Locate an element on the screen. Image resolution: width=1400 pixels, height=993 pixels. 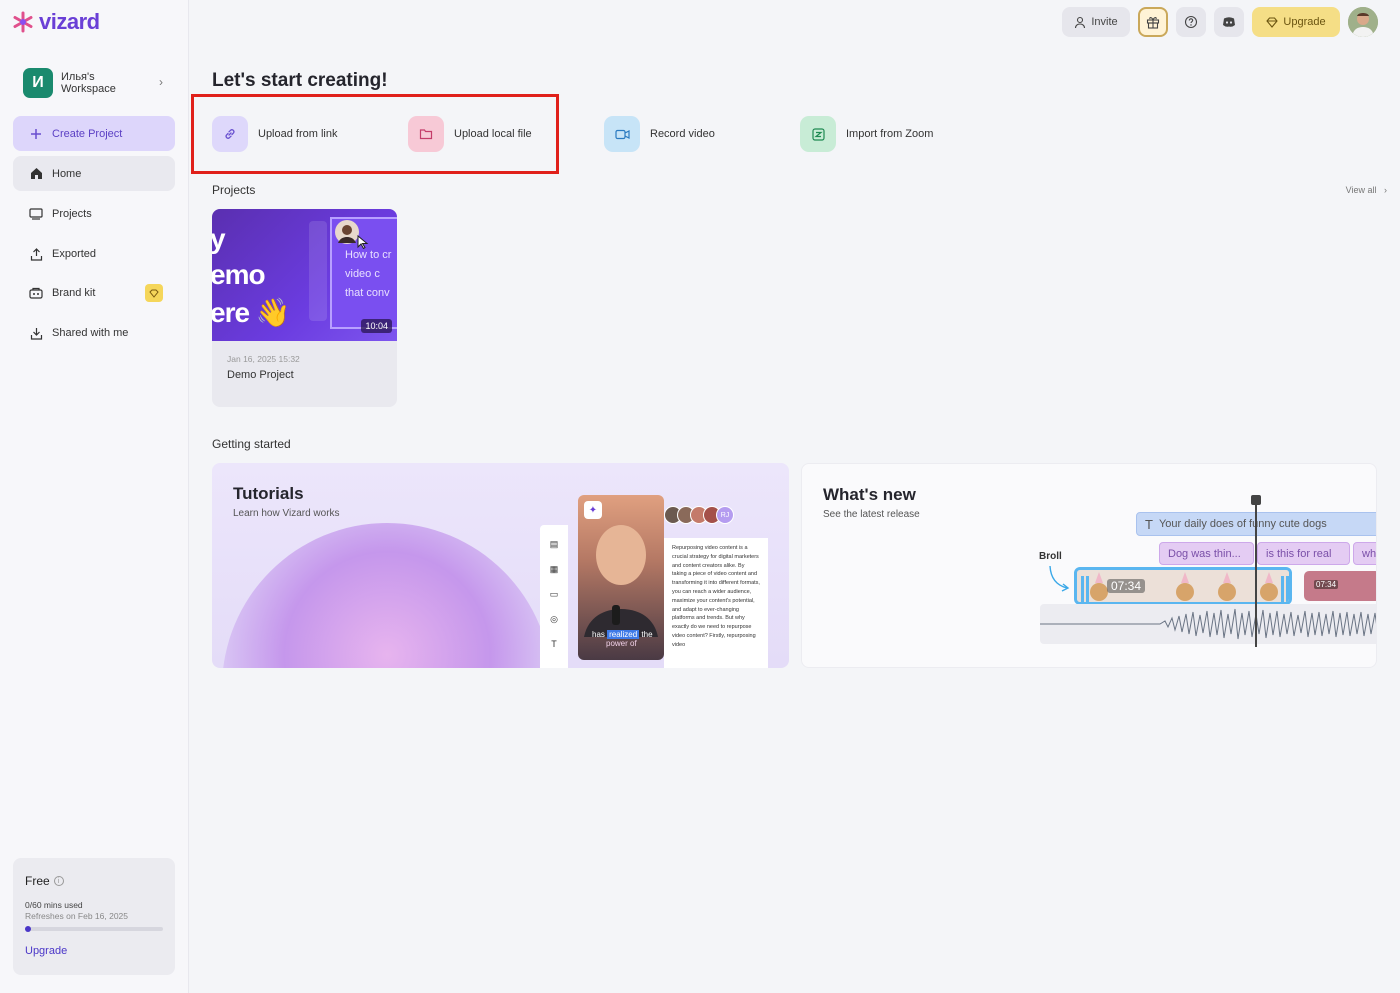
export-icon is located at coordinates (36, 254).